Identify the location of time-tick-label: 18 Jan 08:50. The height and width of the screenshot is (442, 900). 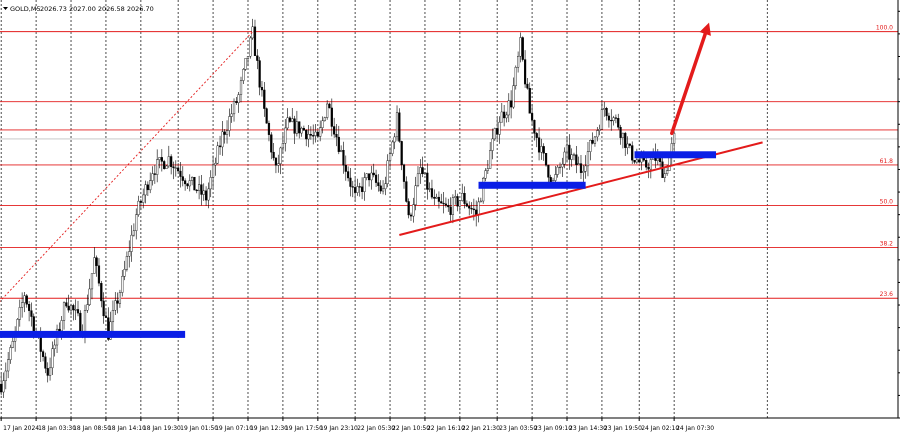
(92, 428).